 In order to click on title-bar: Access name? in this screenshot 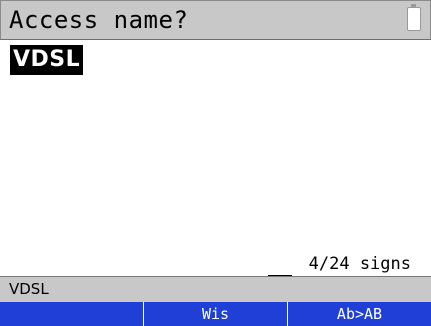, I will do `click(215, 20)`.